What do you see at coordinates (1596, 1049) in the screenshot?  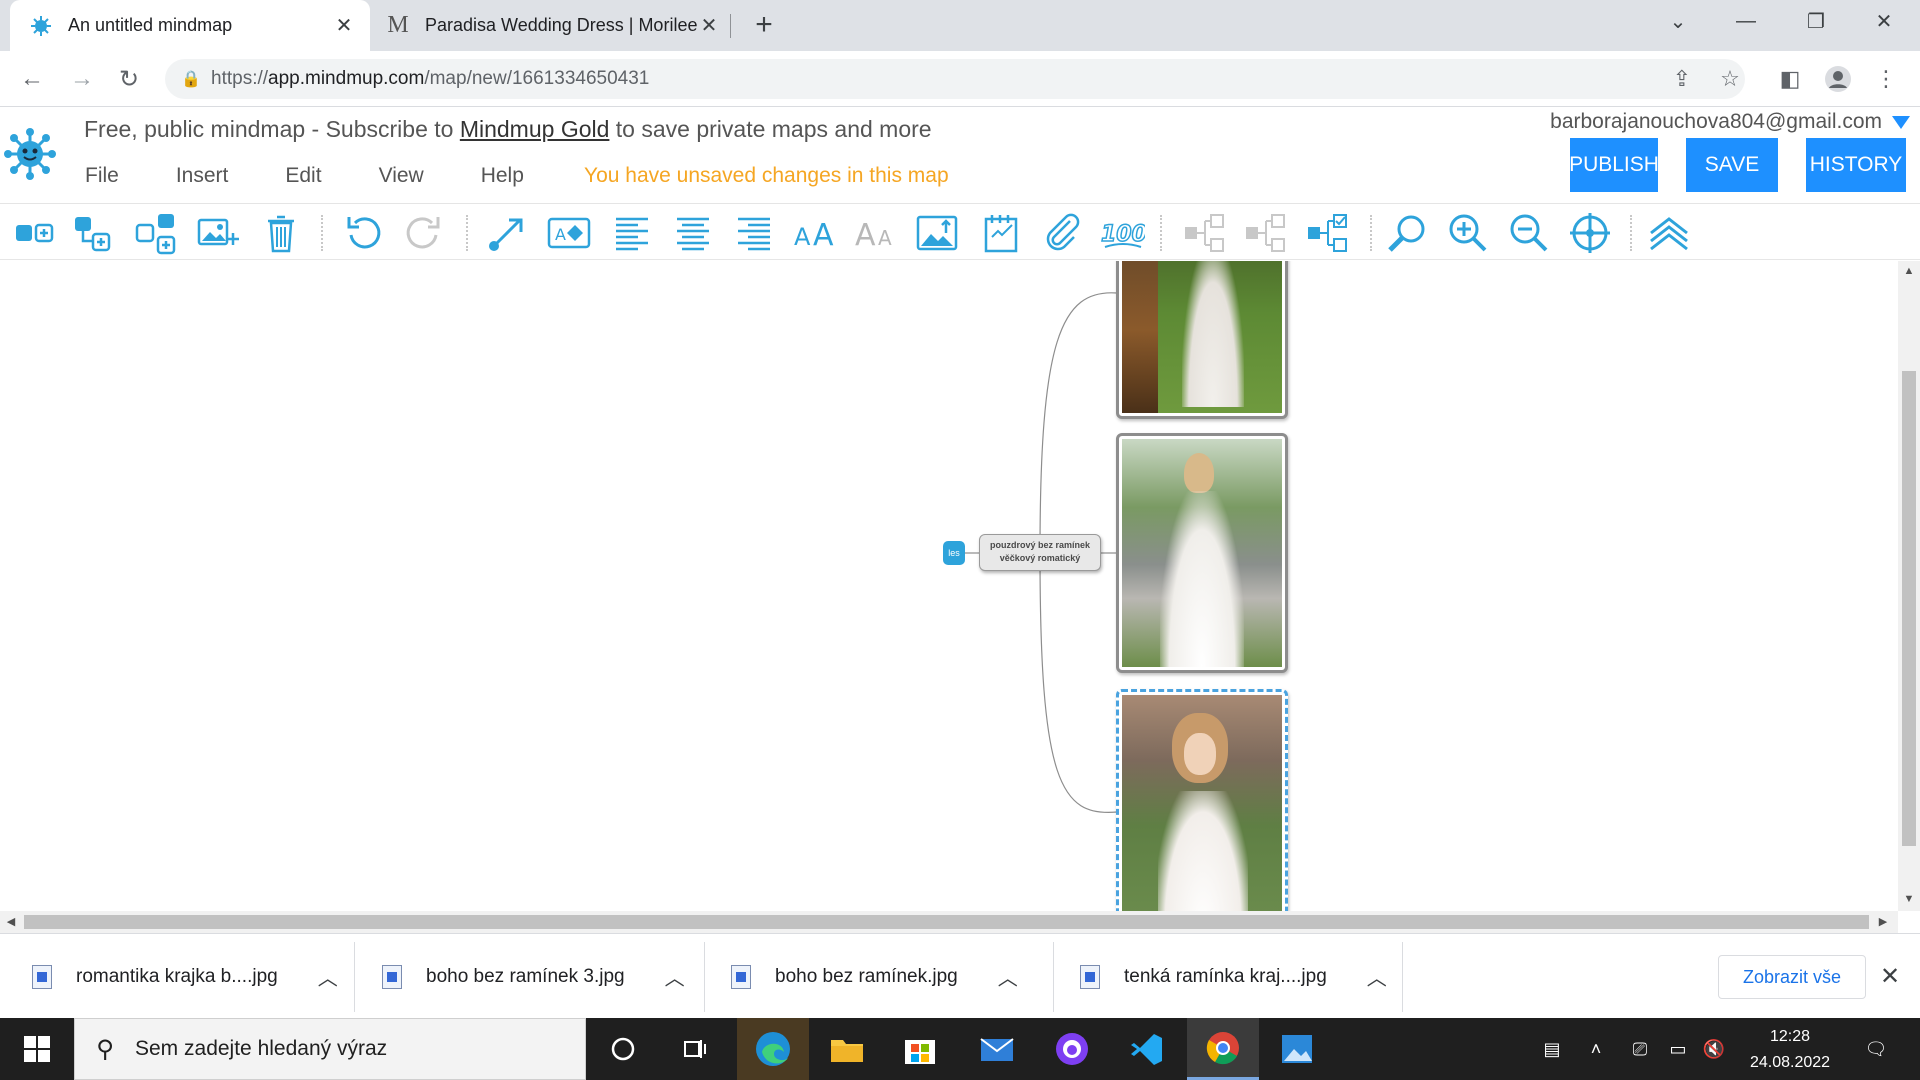 I see `tray-overflow-icon: ˄` at bounding box center [1596, 1049].